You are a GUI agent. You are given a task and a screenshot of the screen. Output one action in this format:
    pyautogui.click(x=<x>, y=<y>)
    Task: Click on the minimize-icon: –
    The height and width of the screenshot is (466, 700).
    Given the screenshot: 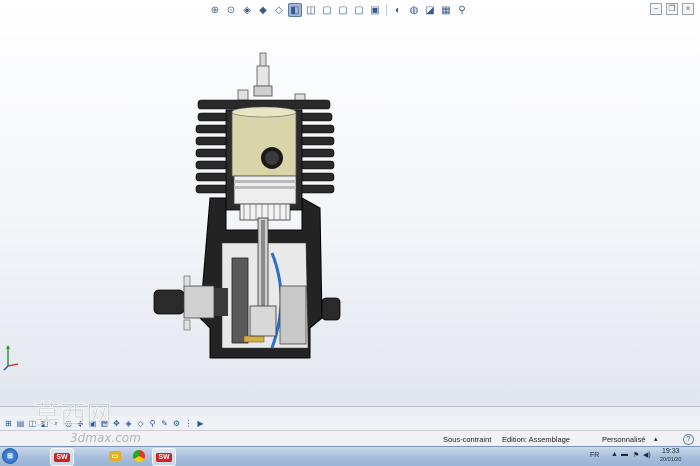 What is the action you would take?
    pyautogui.click(x=656, y=9)
    